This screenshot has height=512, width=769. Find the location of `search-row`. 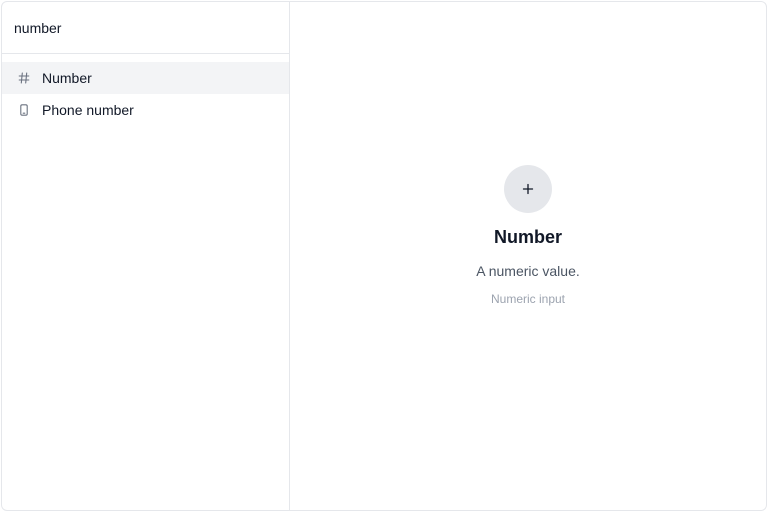

search-row is located at coordinates (145, 28).